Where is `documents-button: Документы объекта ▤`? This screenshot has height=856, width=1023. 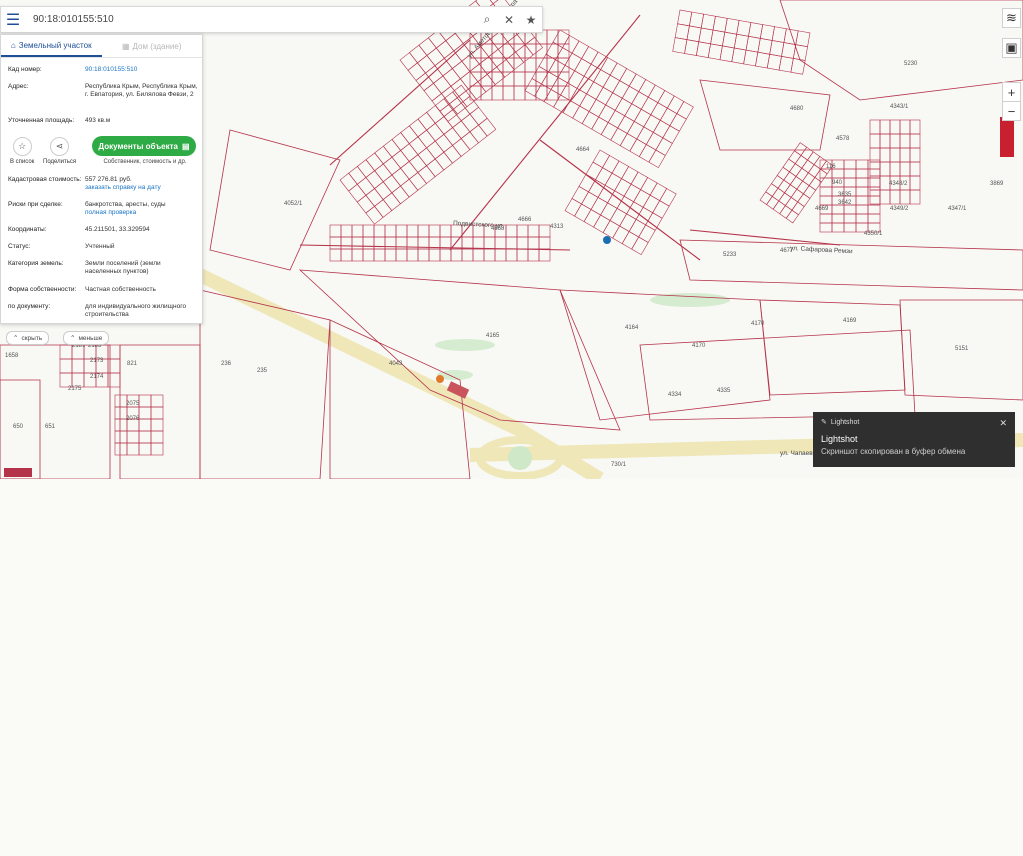
documents-button: Документы объекта ▤ is located at coordinates (144, 146).